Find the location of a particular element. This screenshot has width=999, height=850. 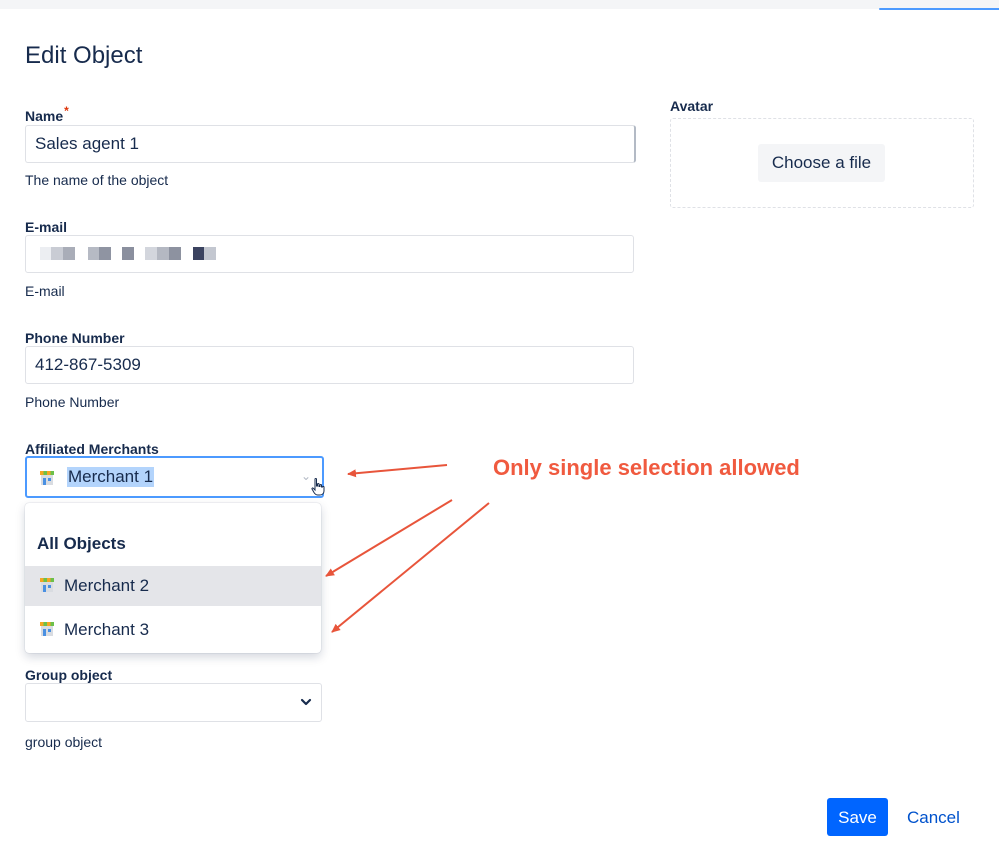

annotation-arrows is located at coordinates (407, 548).